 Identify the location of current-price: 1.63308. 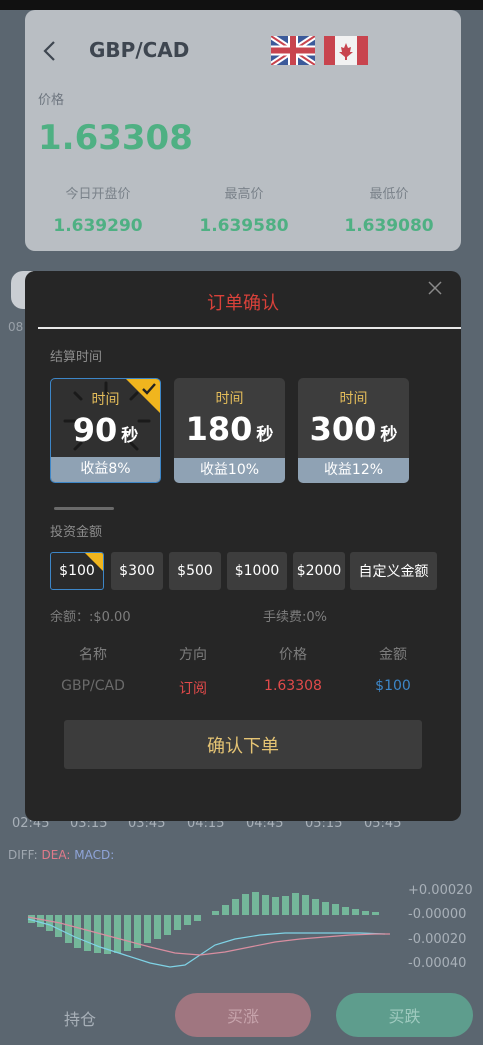
(115, 138).